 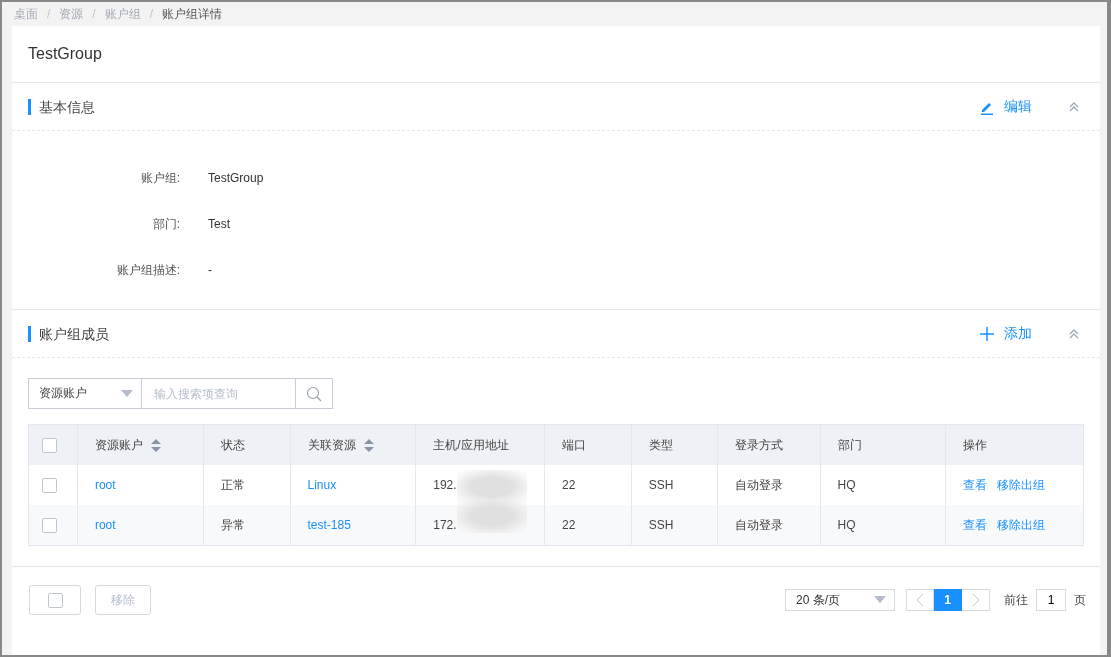 I want to click on column-header: 状态, so click(x=232, y=445).